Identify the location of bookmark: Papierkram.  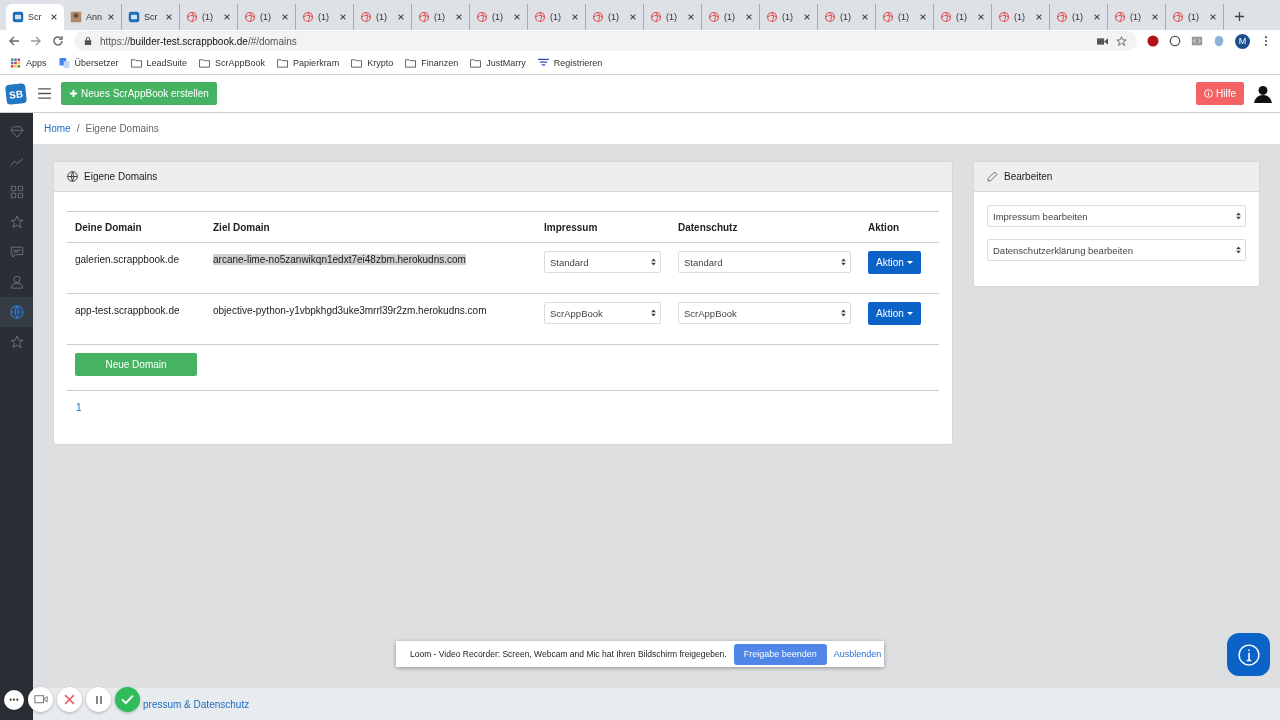
(308, 63).